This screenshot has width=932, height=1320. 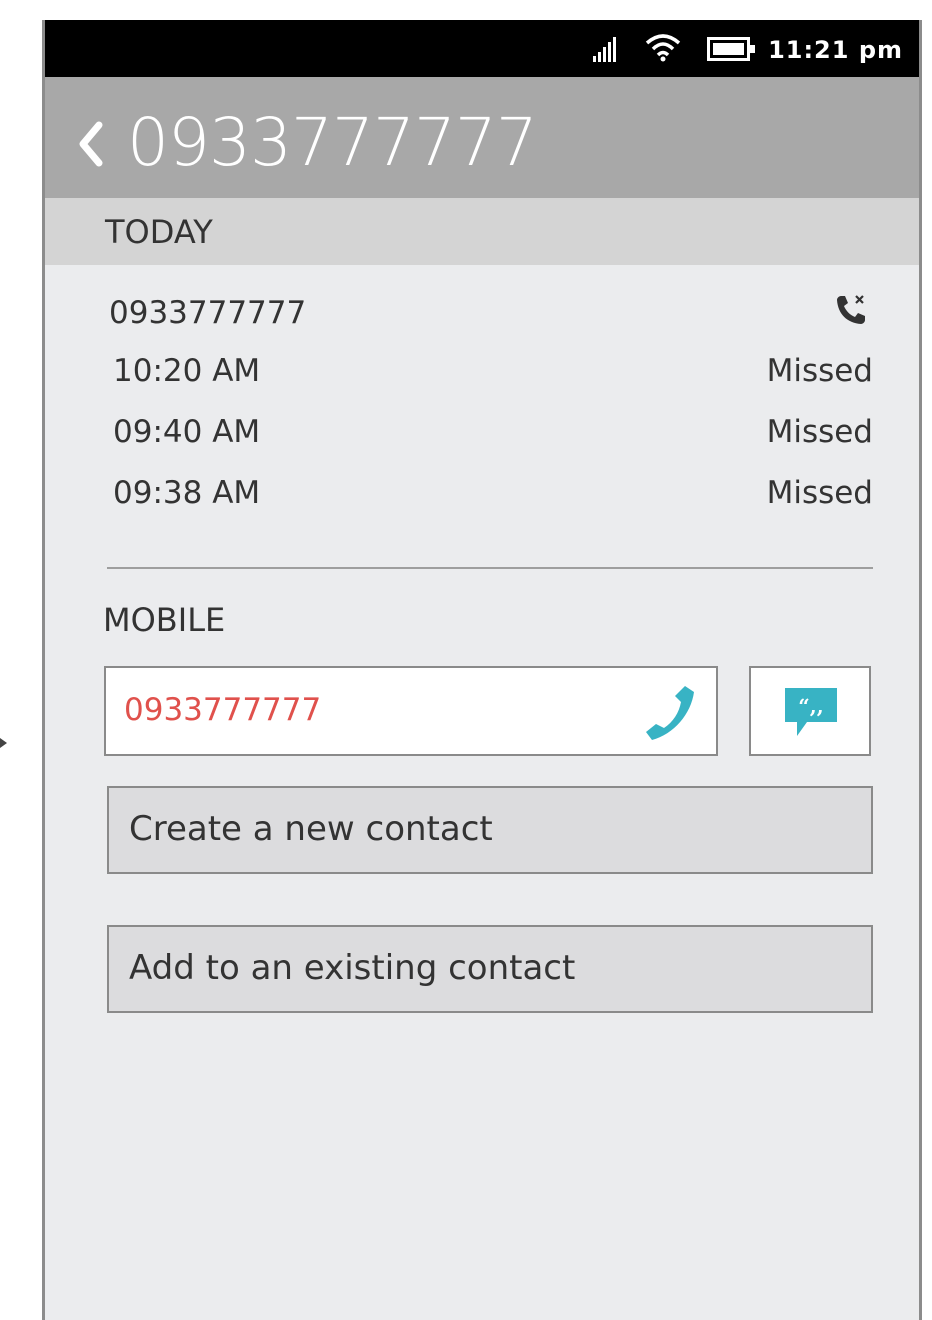 I want to click on header: 0933777777, so click(x=482, y=137).